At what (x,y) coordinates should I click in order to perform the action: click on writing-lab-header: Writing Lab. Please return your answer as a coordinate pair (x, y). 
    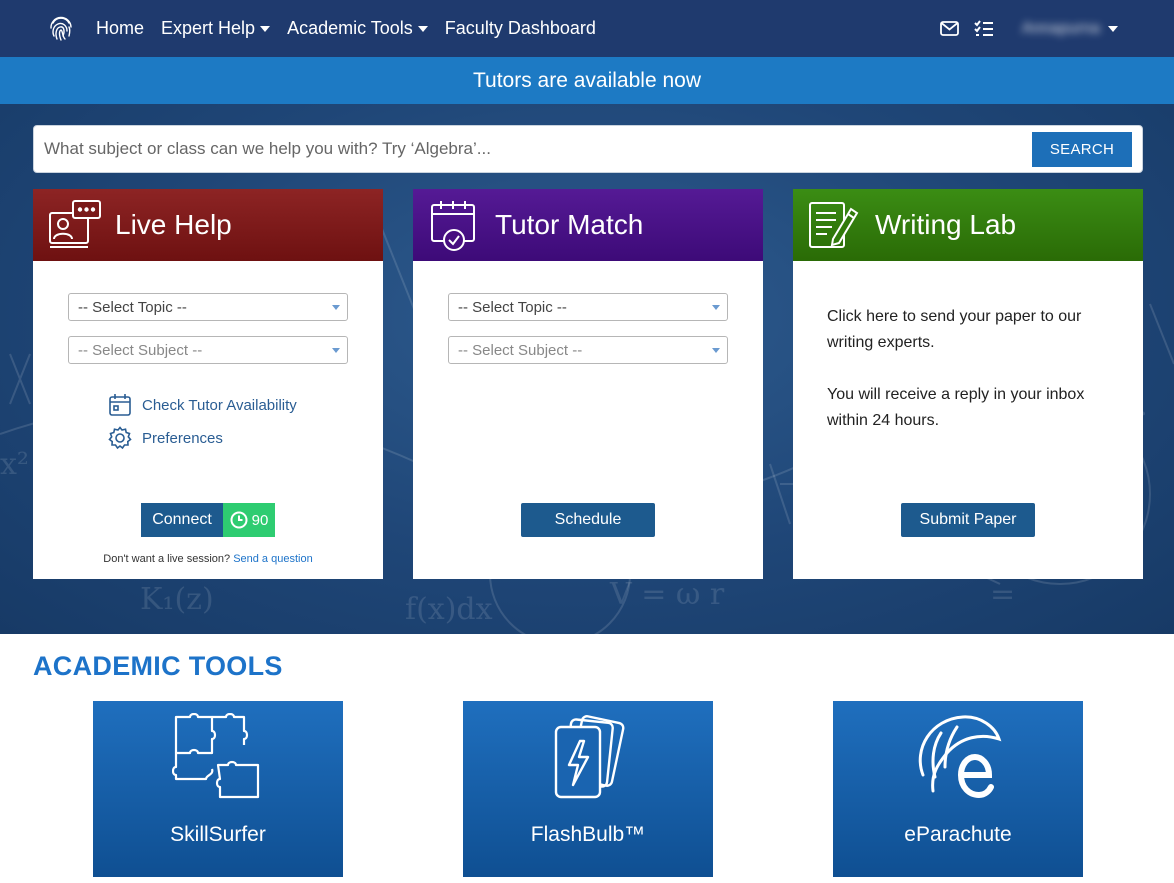
    Looking at the image, I should click on (968, 225).